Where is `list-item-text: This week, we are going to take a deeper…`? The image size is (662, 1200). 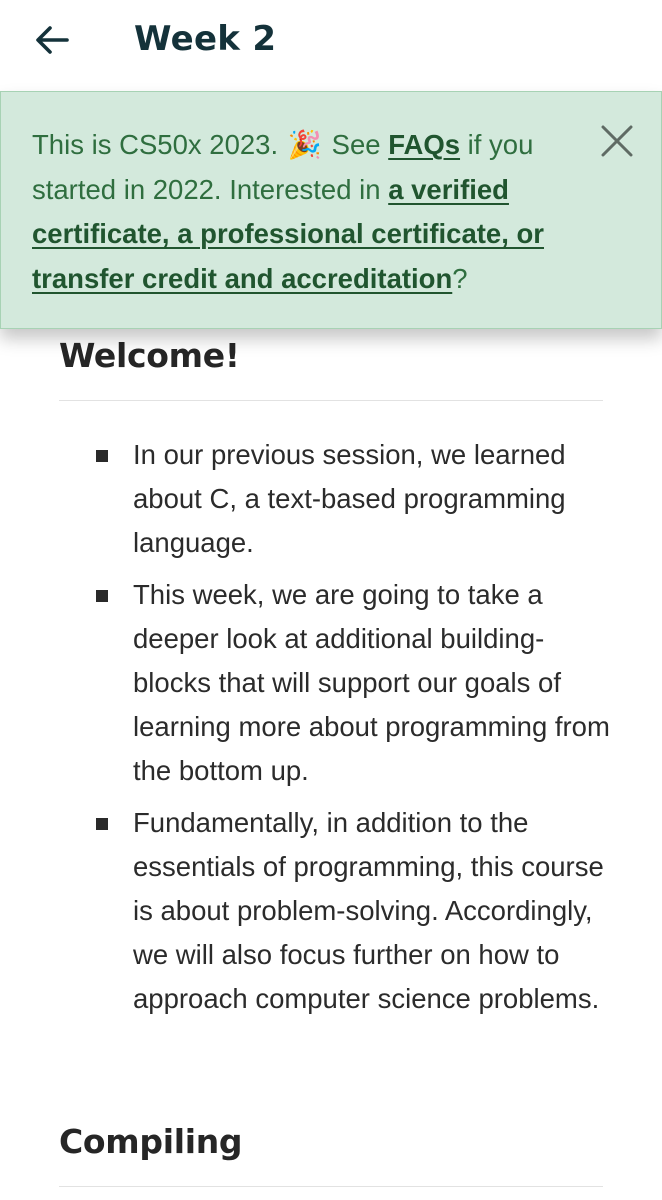
list-item-text: This week, we are going to take a deeper… is located at coordinates (371, 682).